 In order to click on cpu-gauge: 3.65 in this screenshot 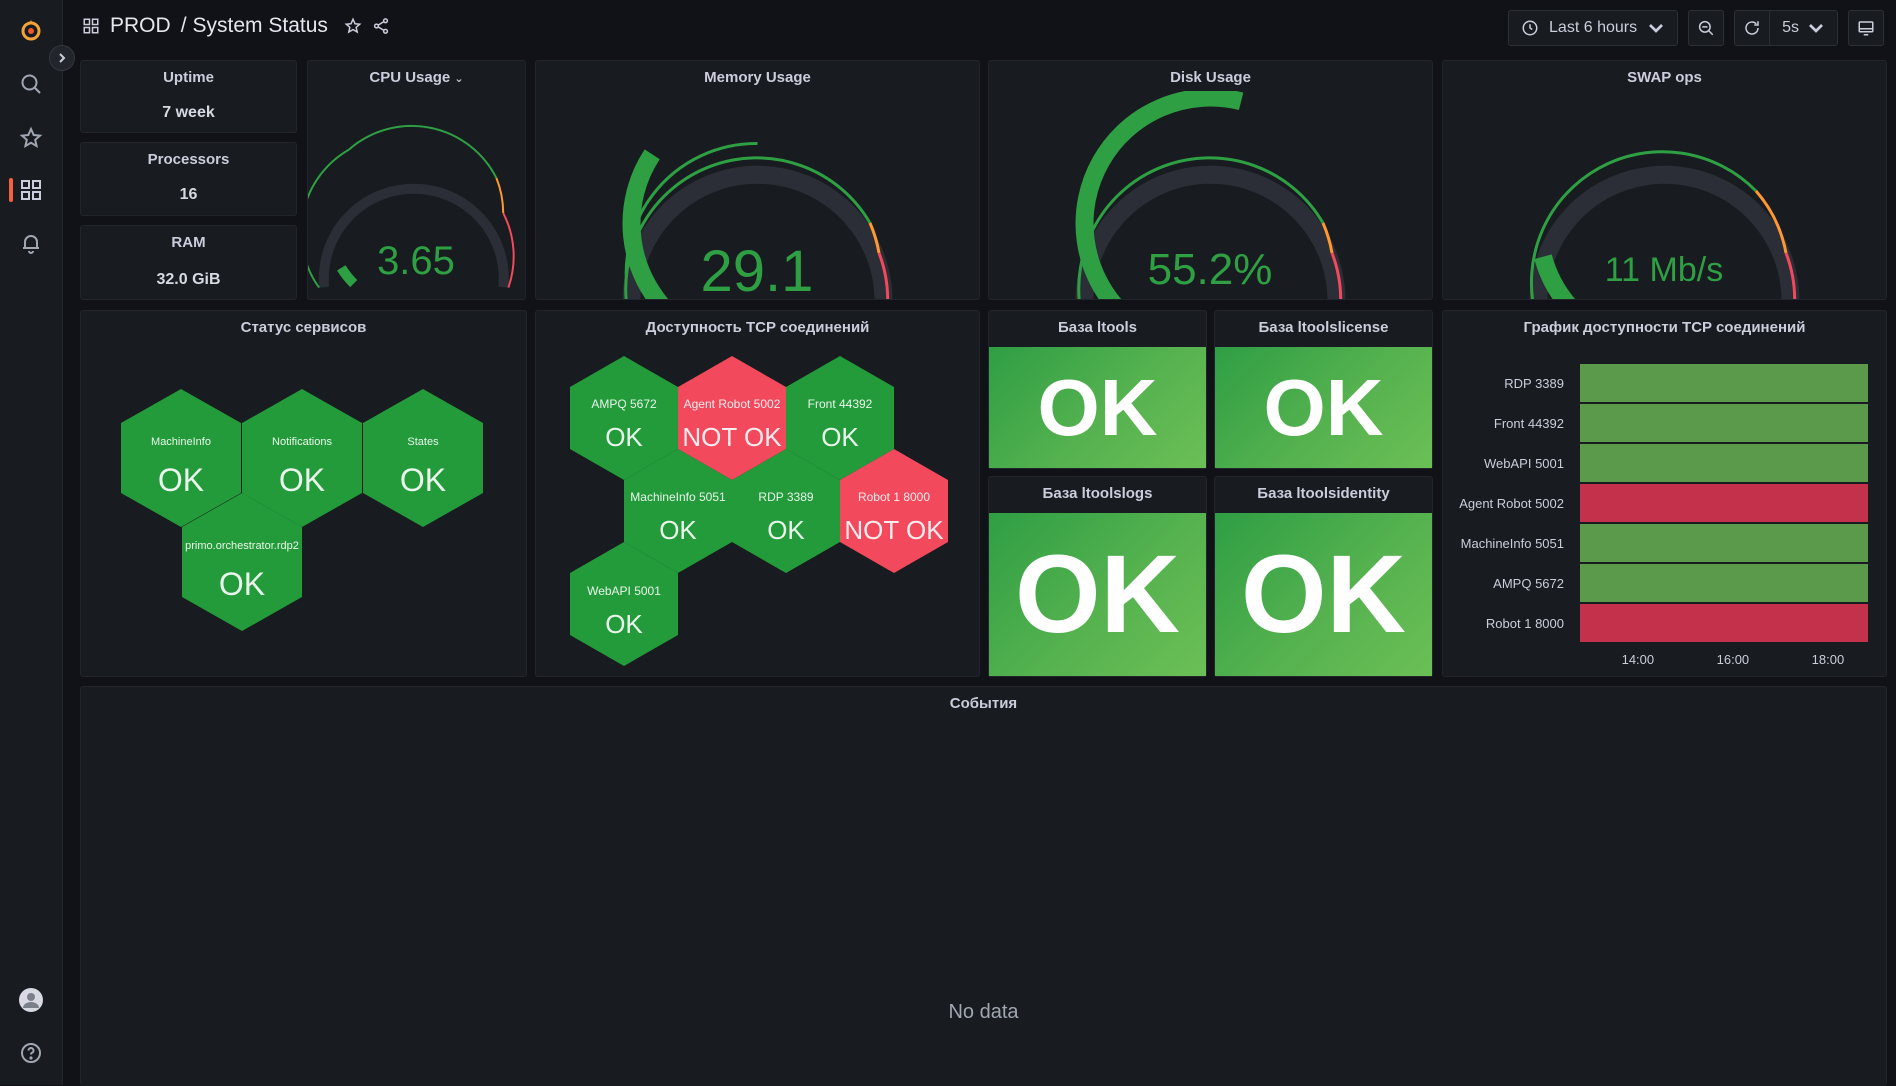, I will do `click(411, 206)`.